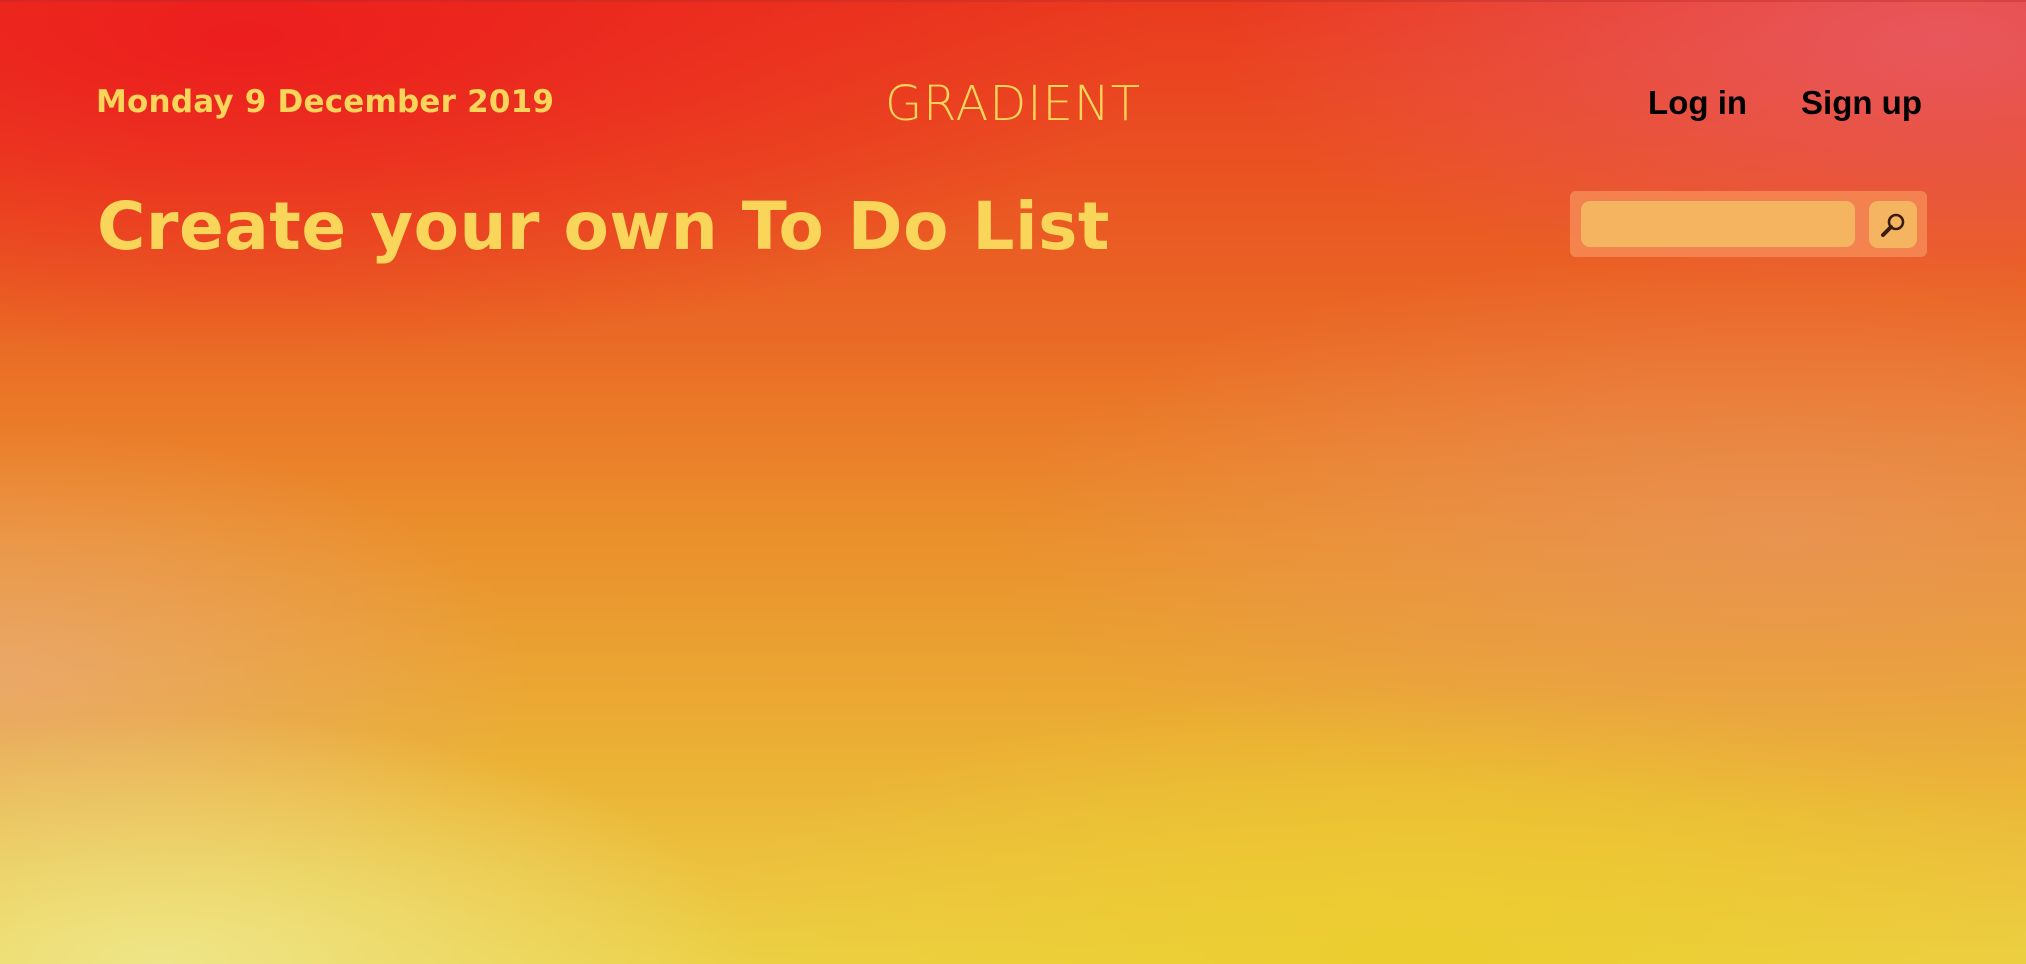 The width and height of the screenshot is (2026, 964). What do you see at coordinates (603, 226) in the screenshot?
I see `page-title: Create your own To Do List` at bounding box center [603, 226].